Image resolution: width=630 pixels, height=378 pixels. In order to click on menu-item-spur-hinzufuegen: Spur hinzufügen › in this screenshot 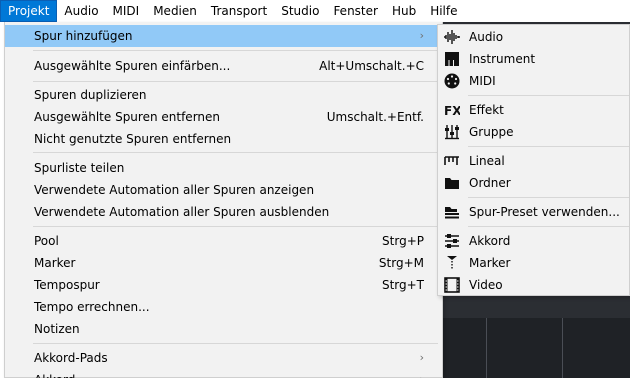, I will do `click(223, 36)`.